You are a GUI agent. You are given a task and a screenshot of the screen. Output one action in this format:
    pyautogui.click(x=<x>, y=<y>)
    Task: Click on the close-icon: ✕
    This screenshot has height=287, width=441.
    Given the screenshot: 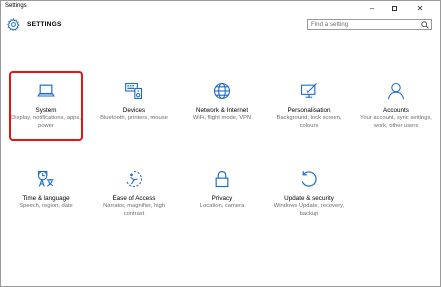 What is the action you would take?
    pyautogui.click(x=420, y=8)
    